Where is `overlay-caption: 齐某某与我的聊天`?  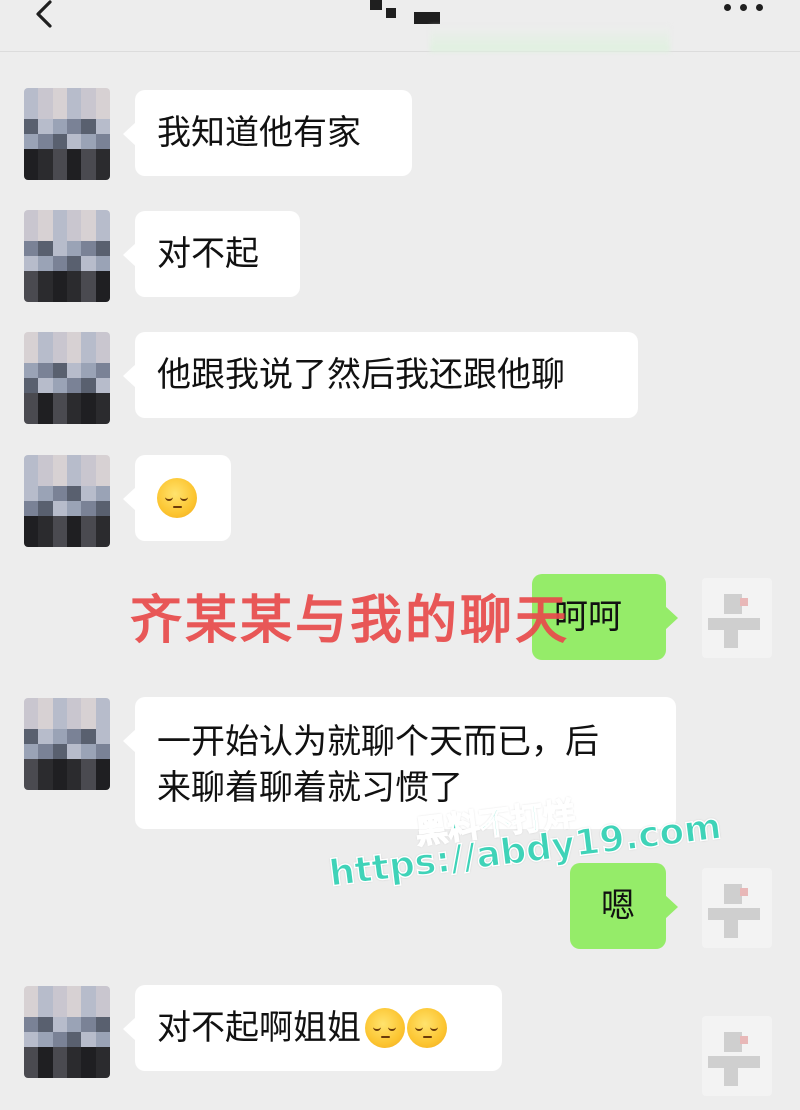 overlay-caption: 齐某某与我的聊天 is located at coordinates (350, 621).